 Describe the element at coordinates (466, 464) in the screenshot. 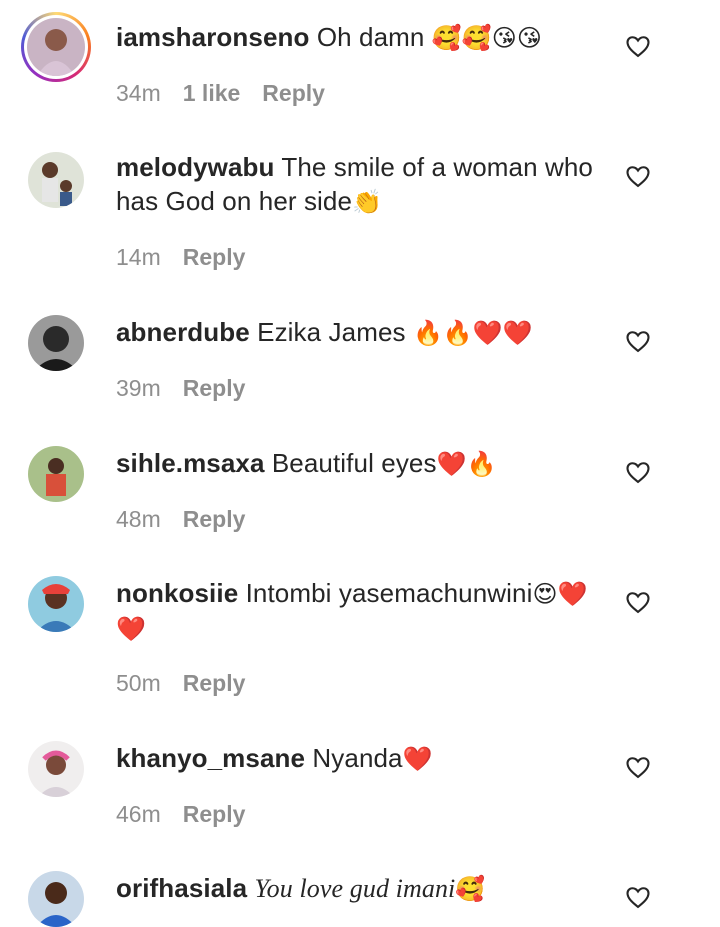

I see `emoji-group: ❤️🔥` at that location.